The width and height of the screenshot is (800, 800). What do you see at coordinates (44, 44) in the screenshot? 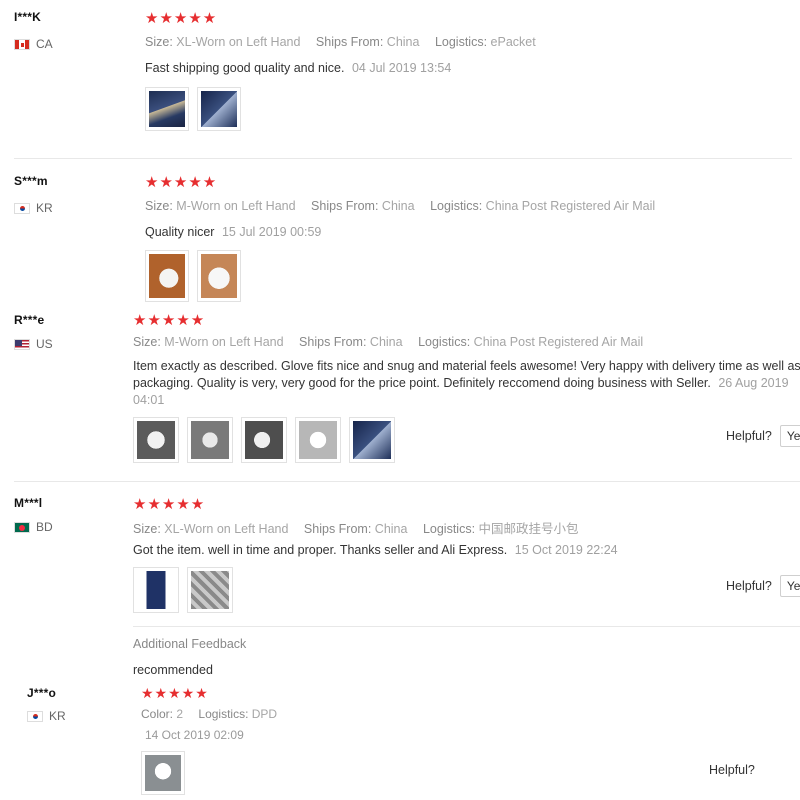
I see `country-code: CA` at bounding box center [44, 44].